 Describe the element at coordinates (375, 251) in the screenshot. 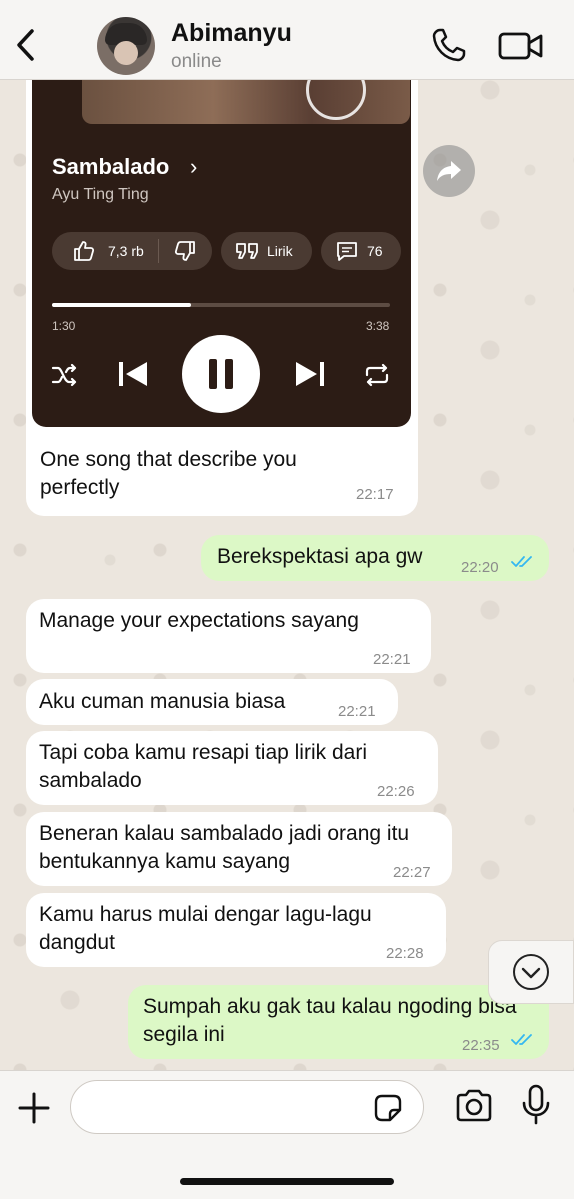

I see `comment-count: 76` at that location.